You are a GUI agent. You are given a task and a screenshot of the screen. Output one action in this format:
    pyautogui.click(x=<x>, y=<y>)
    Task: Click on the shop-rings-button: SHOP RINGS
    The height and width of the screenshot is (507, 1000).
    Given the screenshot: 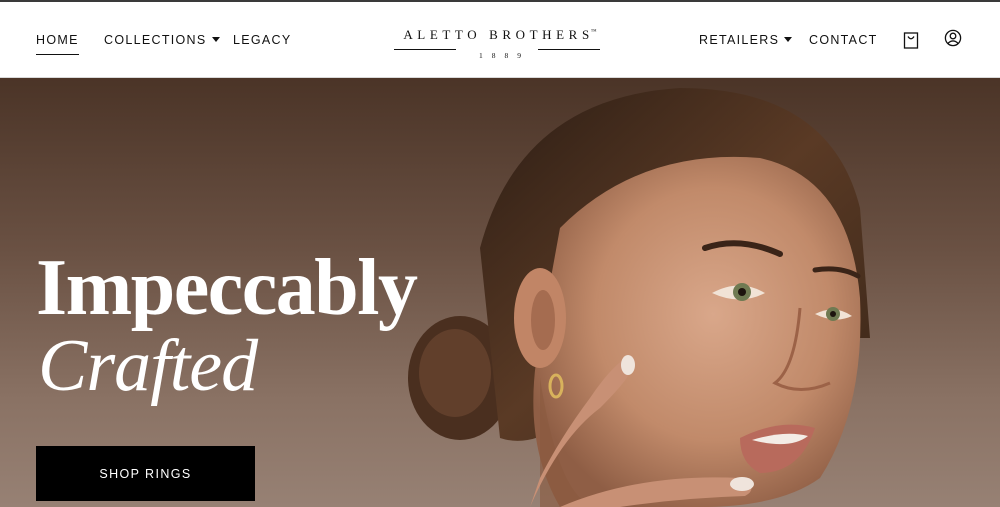 What is the action you would take?
    pyautogui.click(x=145, y=473)
    